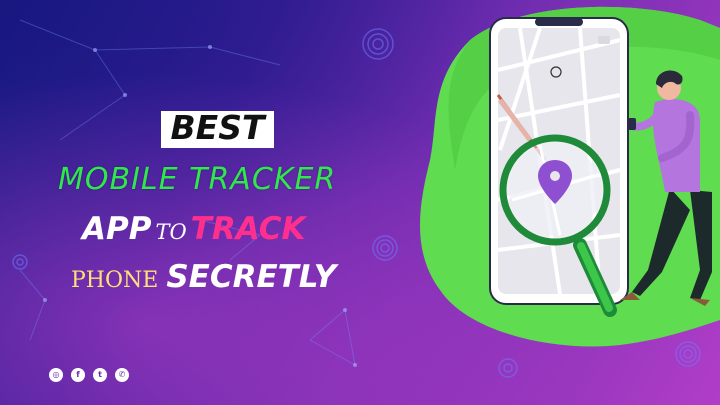 The height and width of the screenshot is (405, 720). I want to click on instagram-icon: ◎, so click(56, 375).